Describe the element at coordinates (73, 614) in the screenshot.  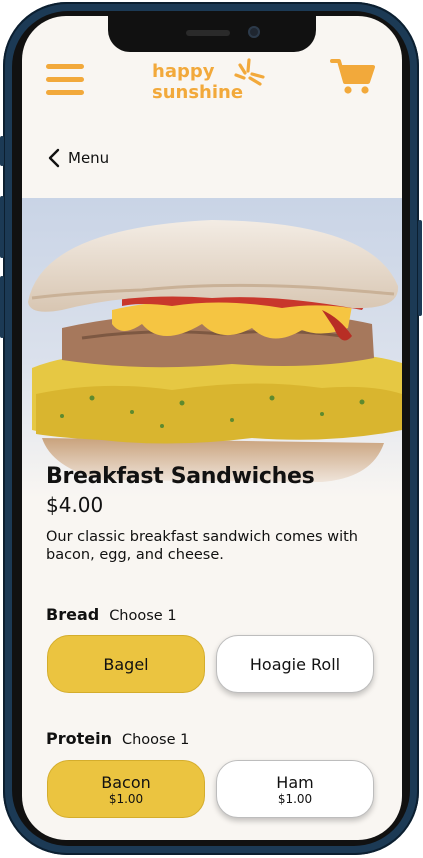
I see `bread-section-title: Bread` at that location.